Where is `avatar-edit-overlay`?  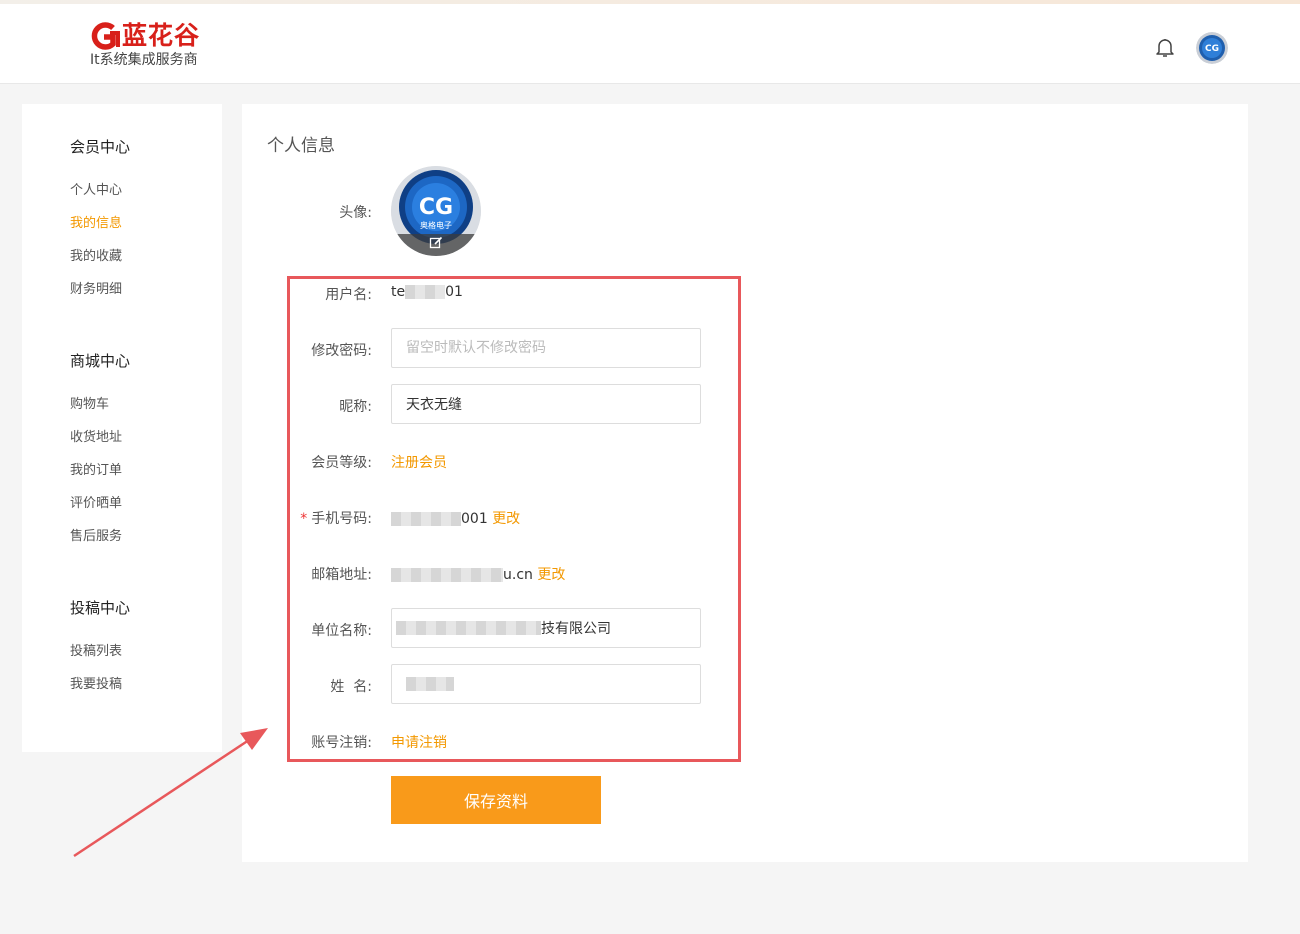 avatar-edit-overlay is located at coordinates (436, 245).